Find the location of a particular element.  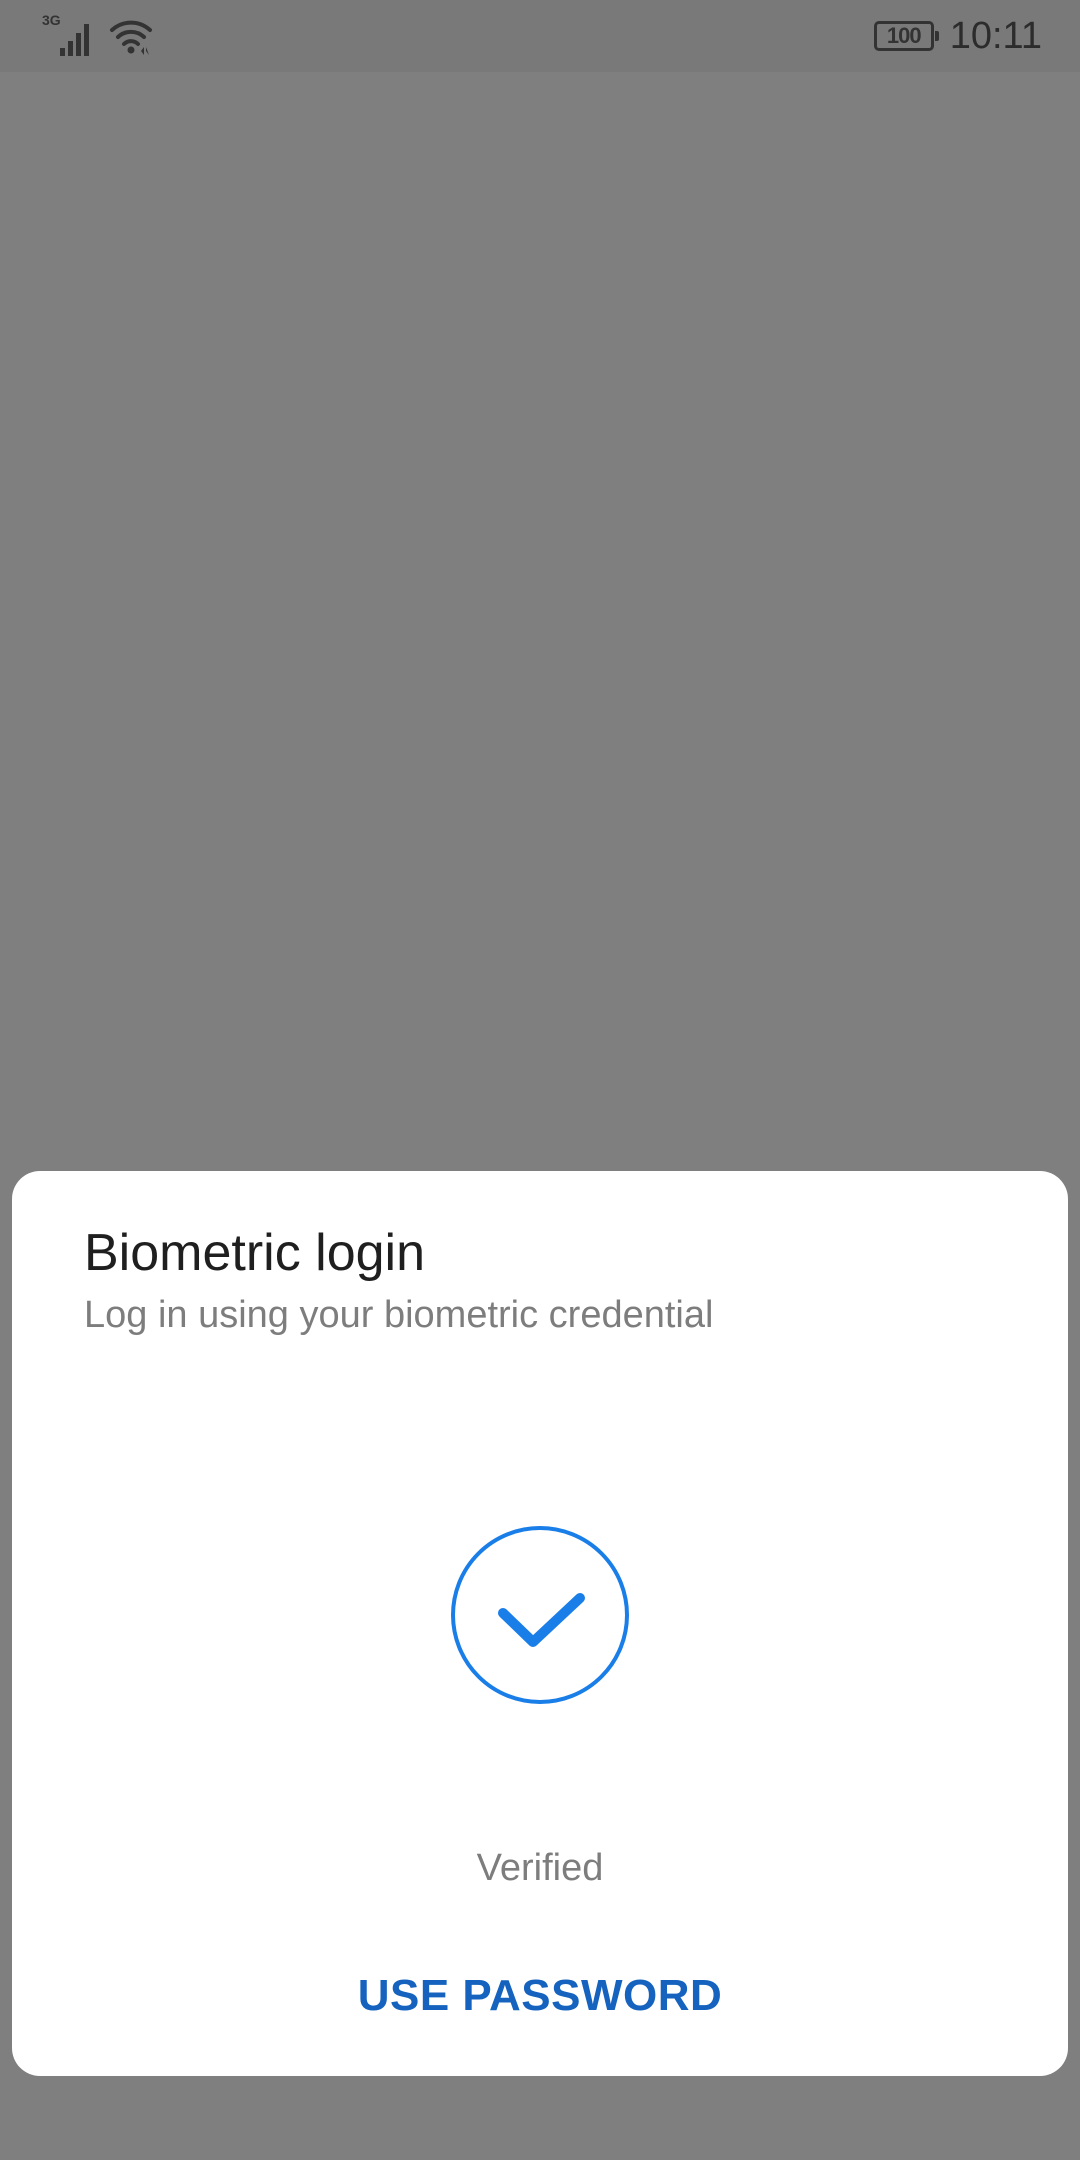

use-password-button: USE PASSWORD is located at coordinates (540, 1996).